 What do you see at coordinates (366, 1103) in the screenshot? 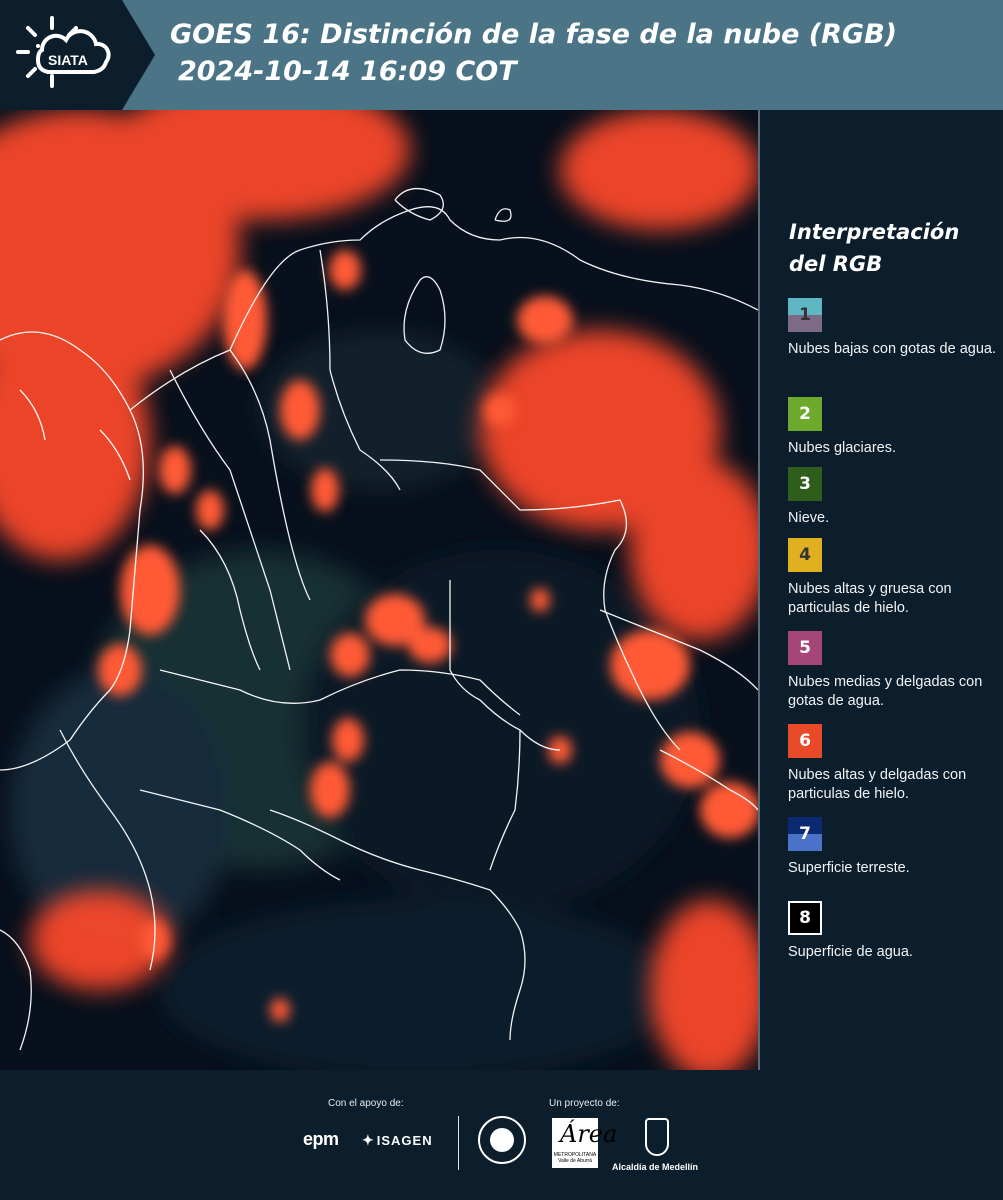
I see `support-label: Con el apoyo de:` at bounding box center [366, 1103].